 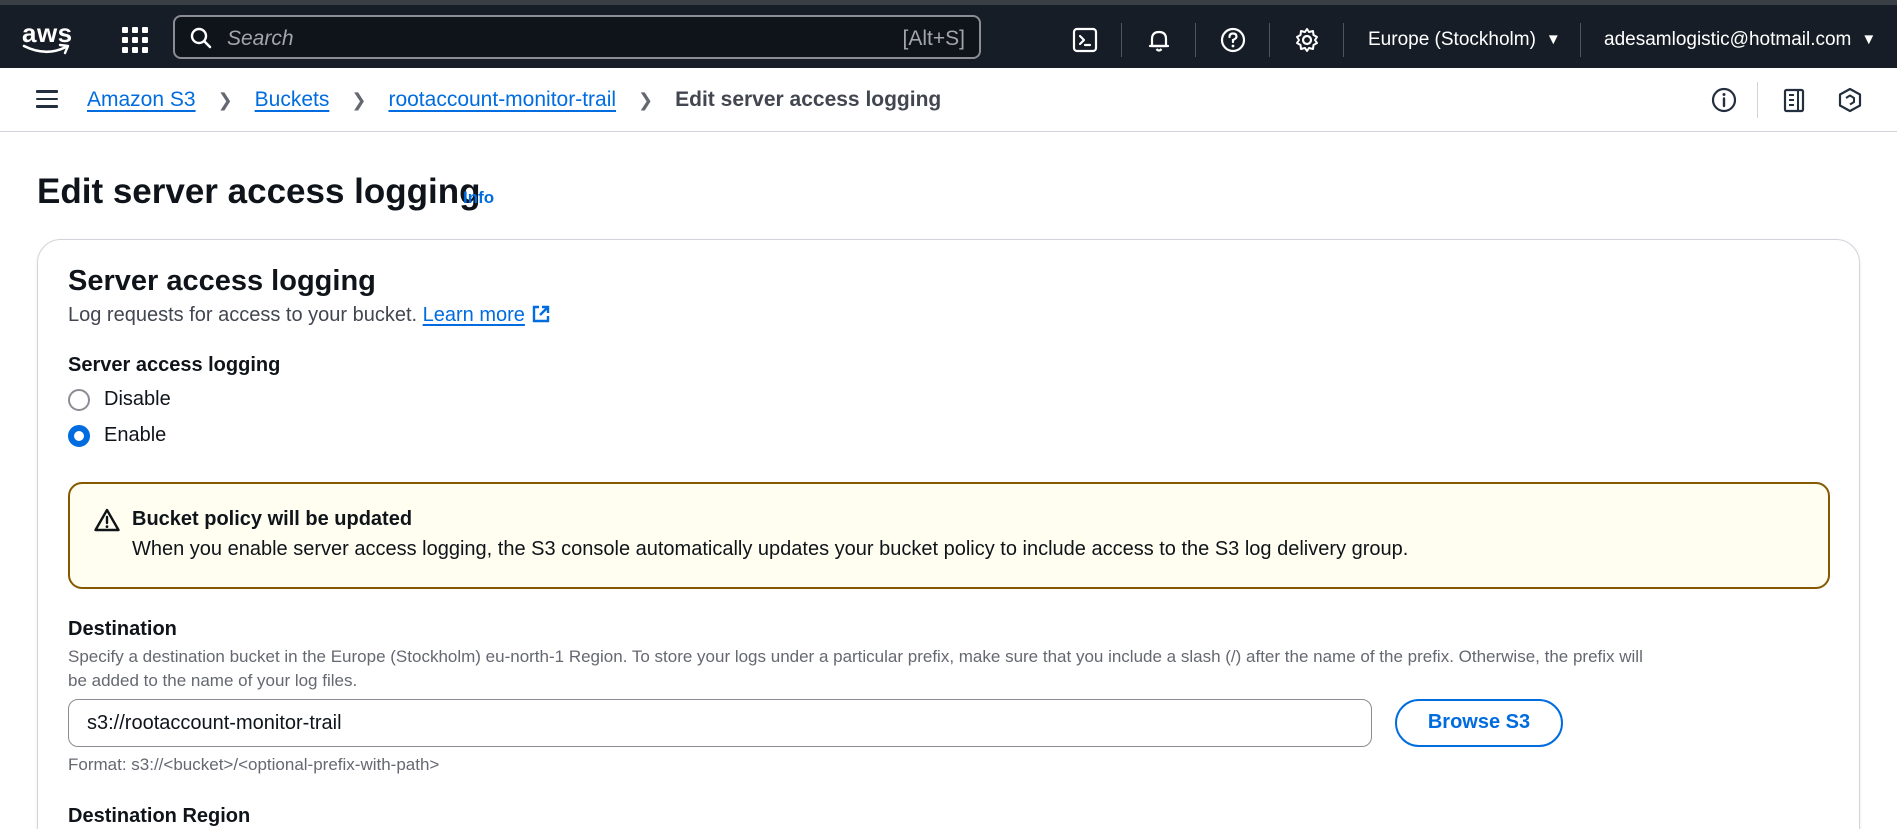 I want to click on aws-smile-icon, so click(x=46, y=49).